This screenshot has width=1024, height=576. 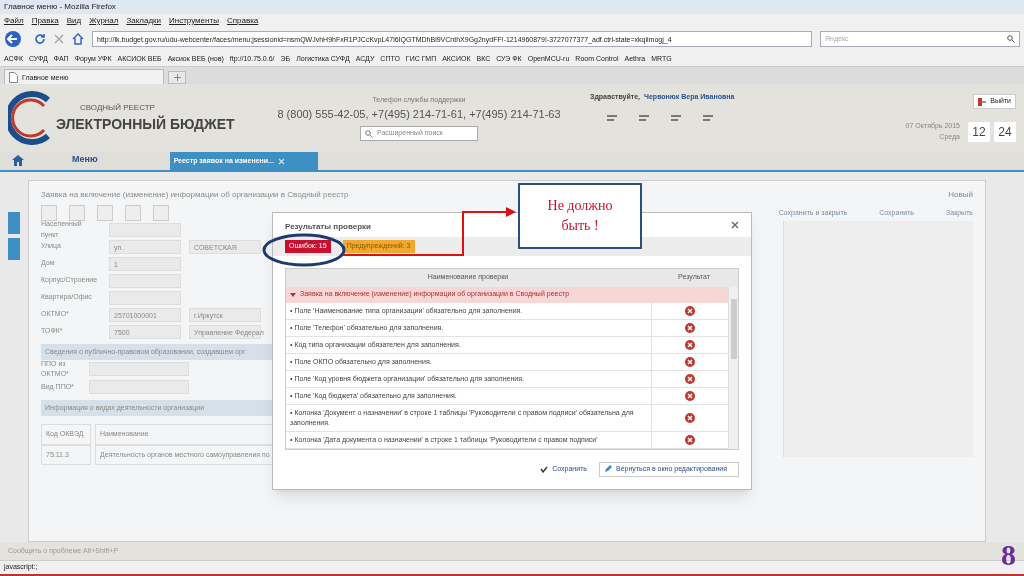 What do you see at coordinates (14, 21) in the screenshot?
I see `menu-item: Файл` at bounding box center [14, 21].